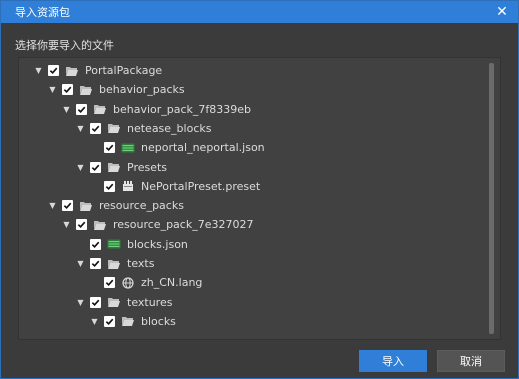  I want to click on tree-item-label: blocks, so click(158, 321).